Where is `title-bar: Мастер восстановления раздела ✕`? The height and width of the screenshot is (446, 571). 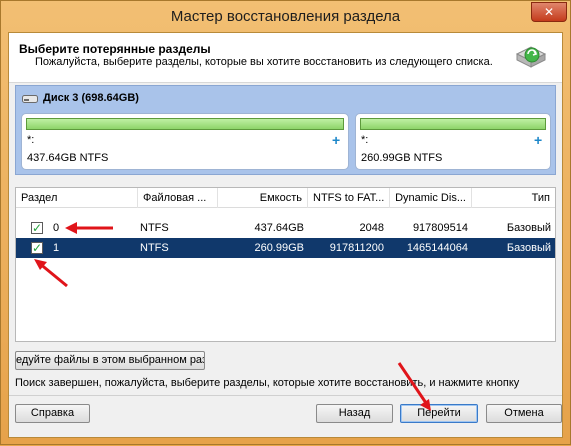 title-bar: Мастер восстановления раздела ✕ is located at coordinates (285, 16).